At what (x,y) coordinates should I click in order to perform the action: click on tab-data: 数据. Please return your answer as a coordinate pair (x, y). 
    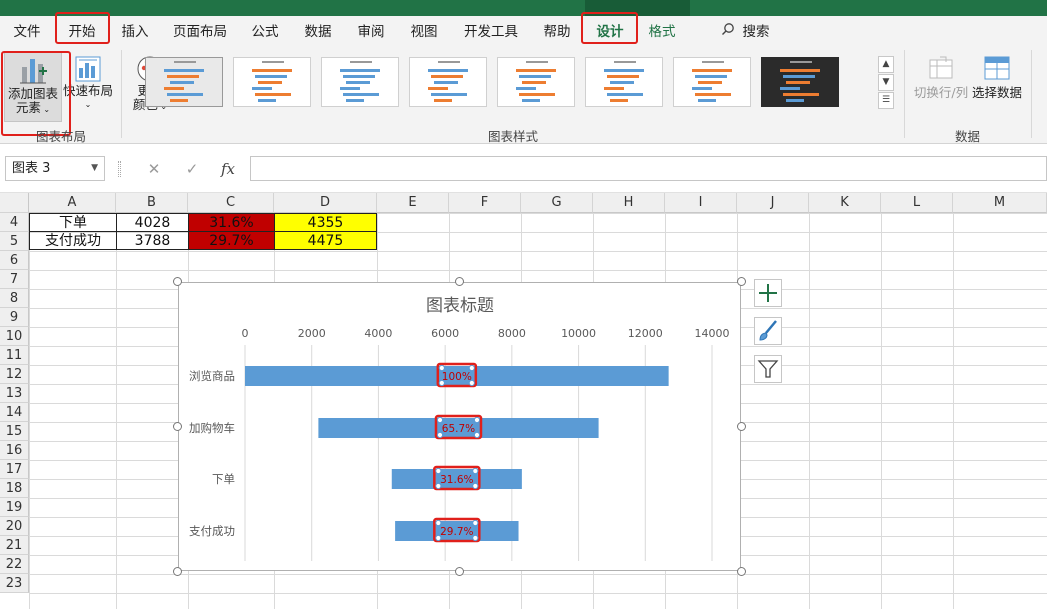
    Looking at the image, I should click on (318, 32).